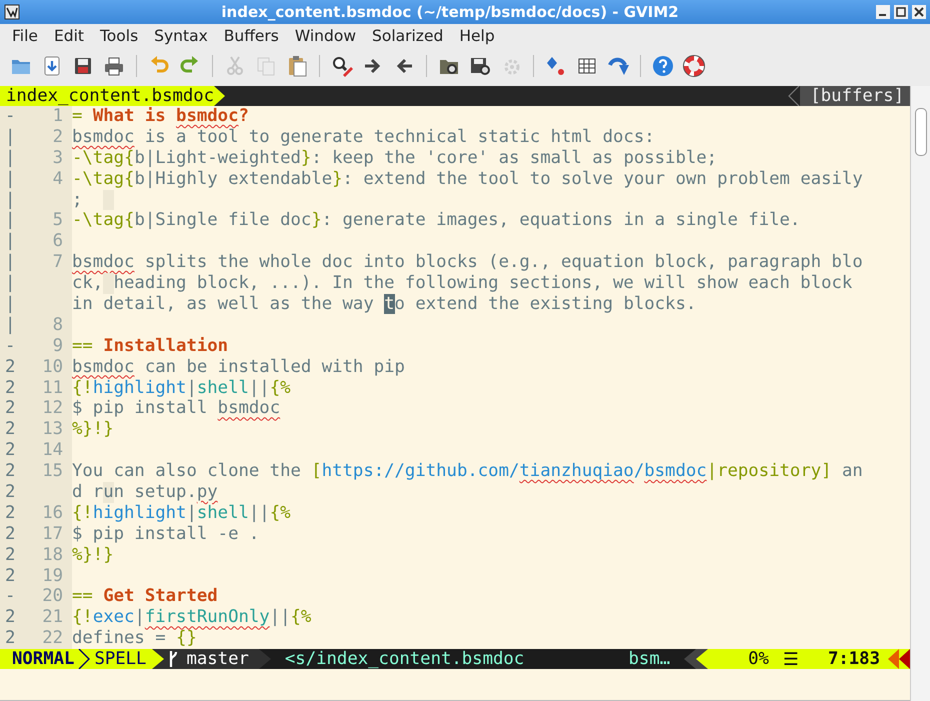  I want to click on curved-arrow-icon, so click(618, 66).